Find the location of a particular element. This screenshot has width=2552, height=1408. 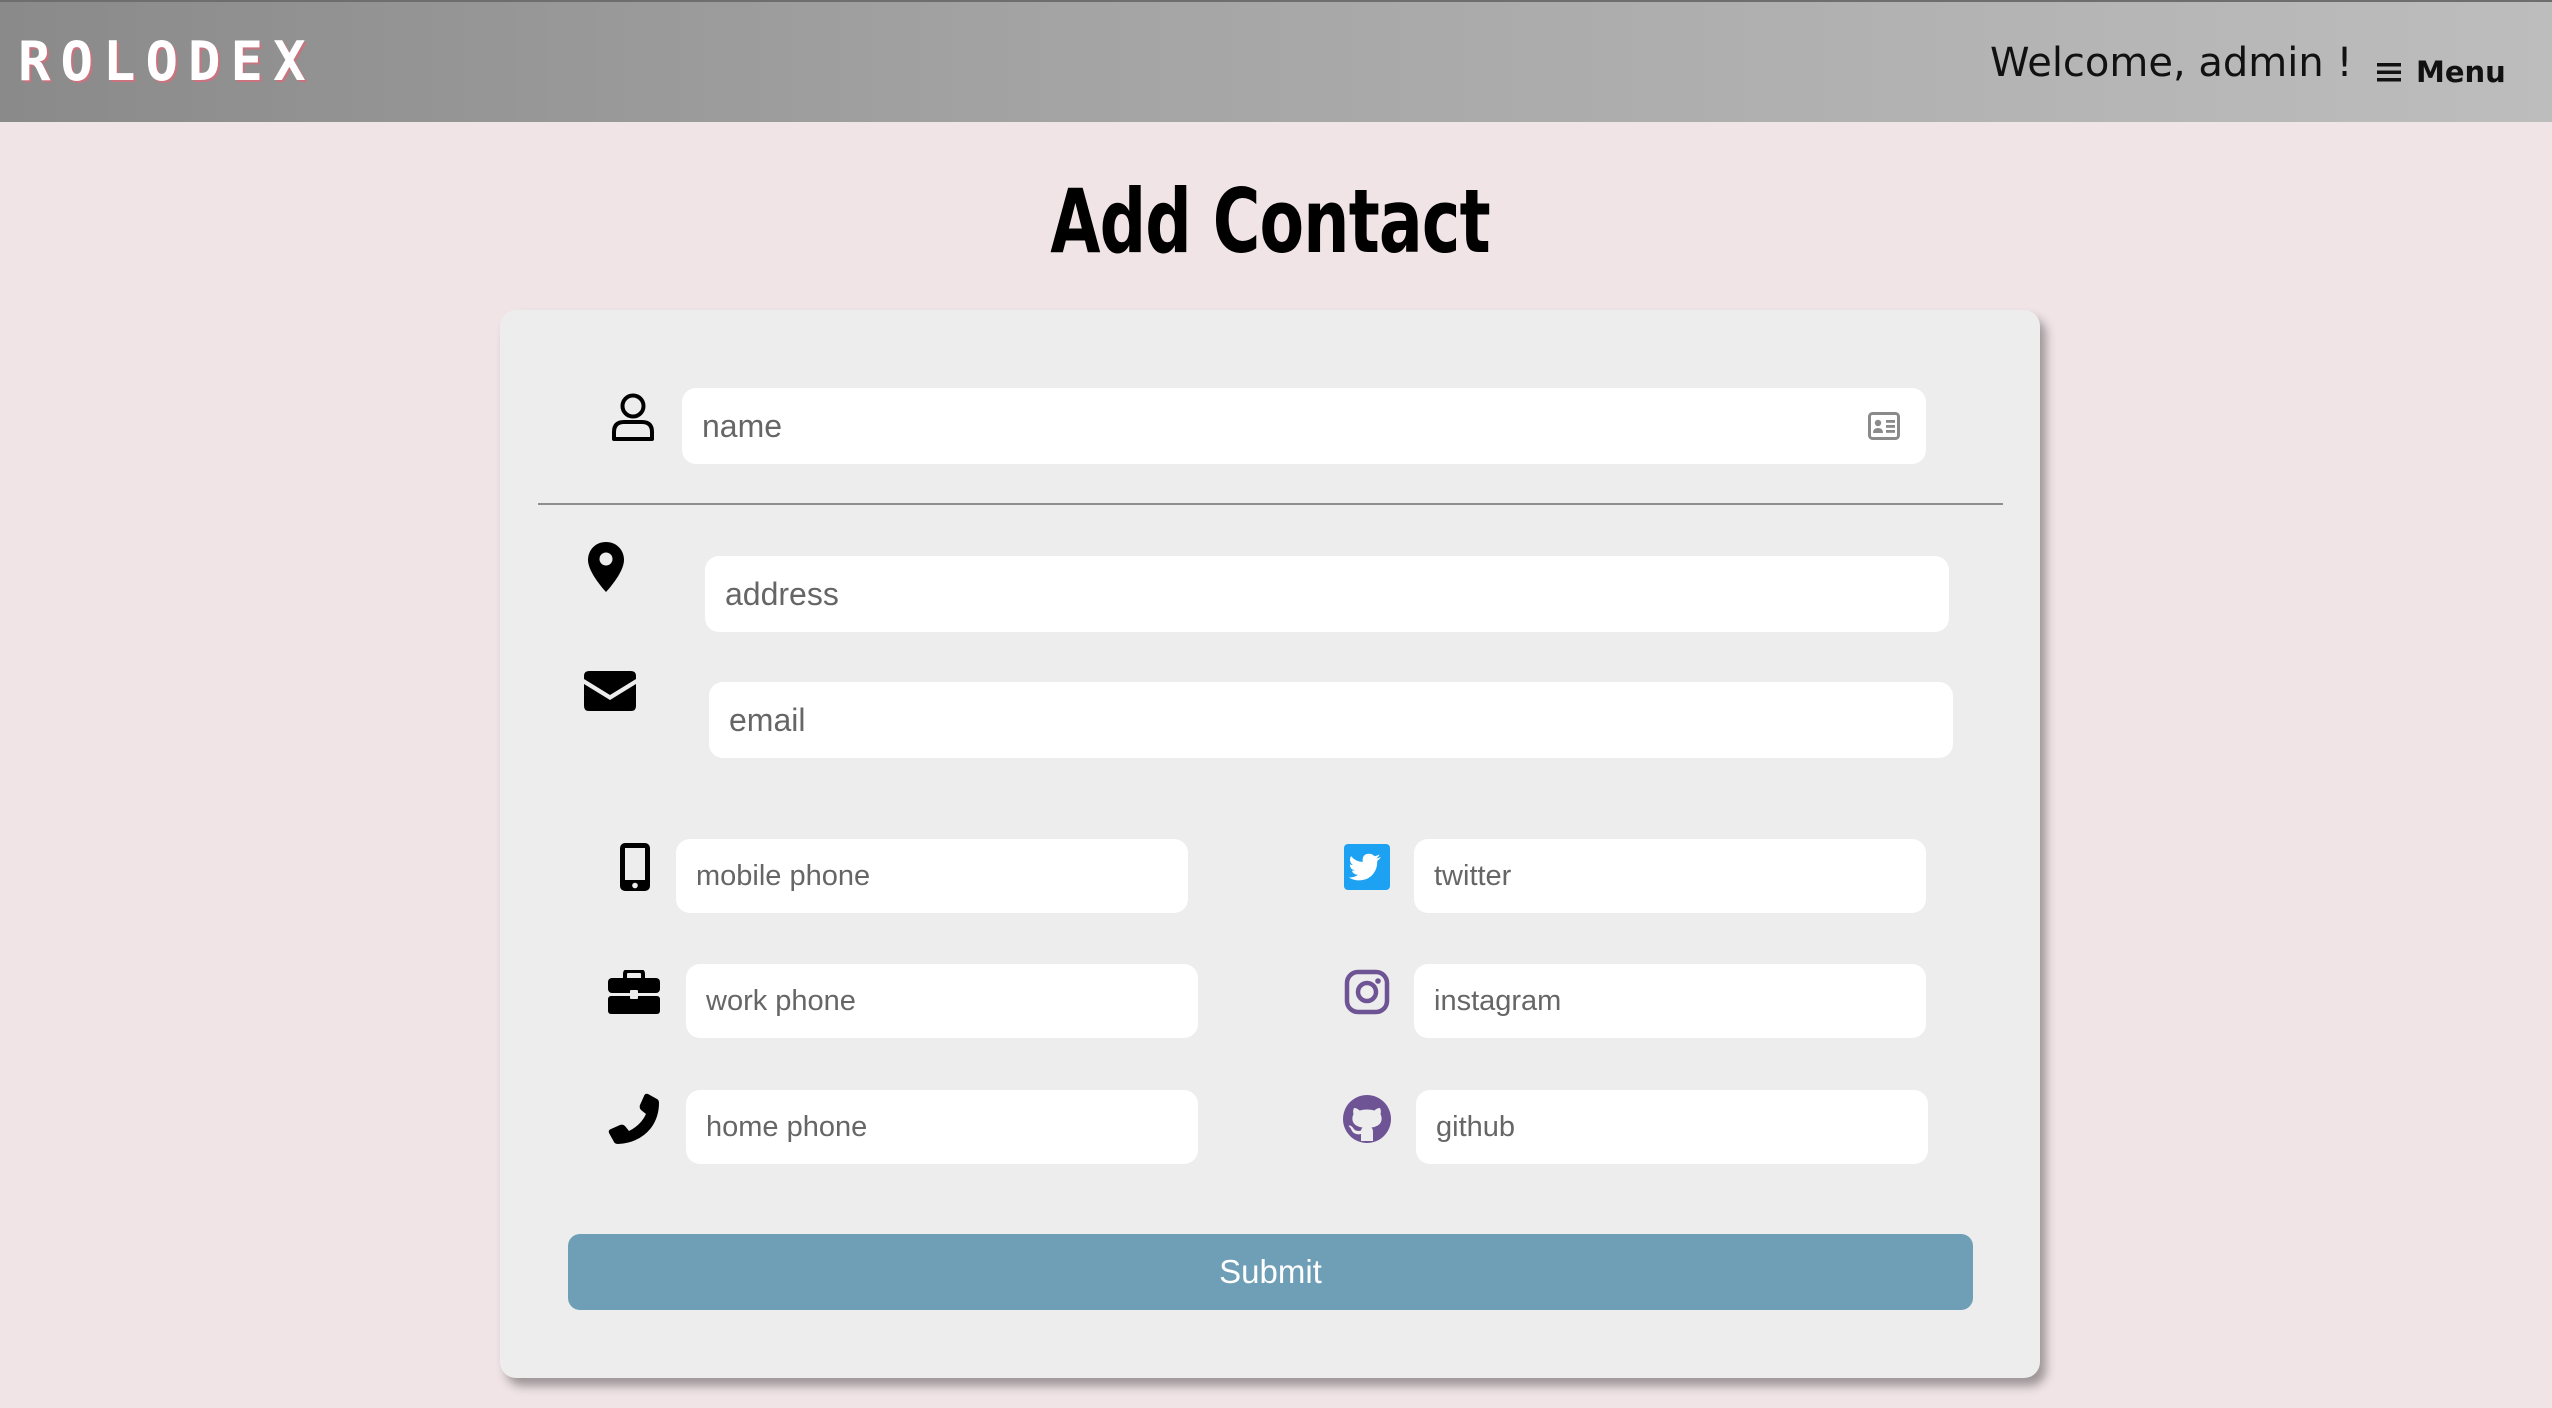

menu-button: Menu is located at coordinates (2441, 72).